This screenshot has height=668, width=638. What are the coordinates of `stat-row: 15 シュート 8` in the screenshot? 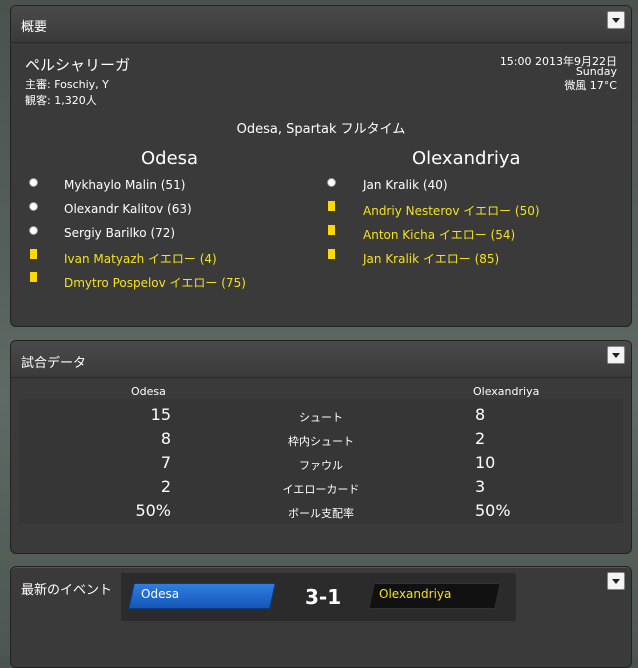 It's located at (321, 417).